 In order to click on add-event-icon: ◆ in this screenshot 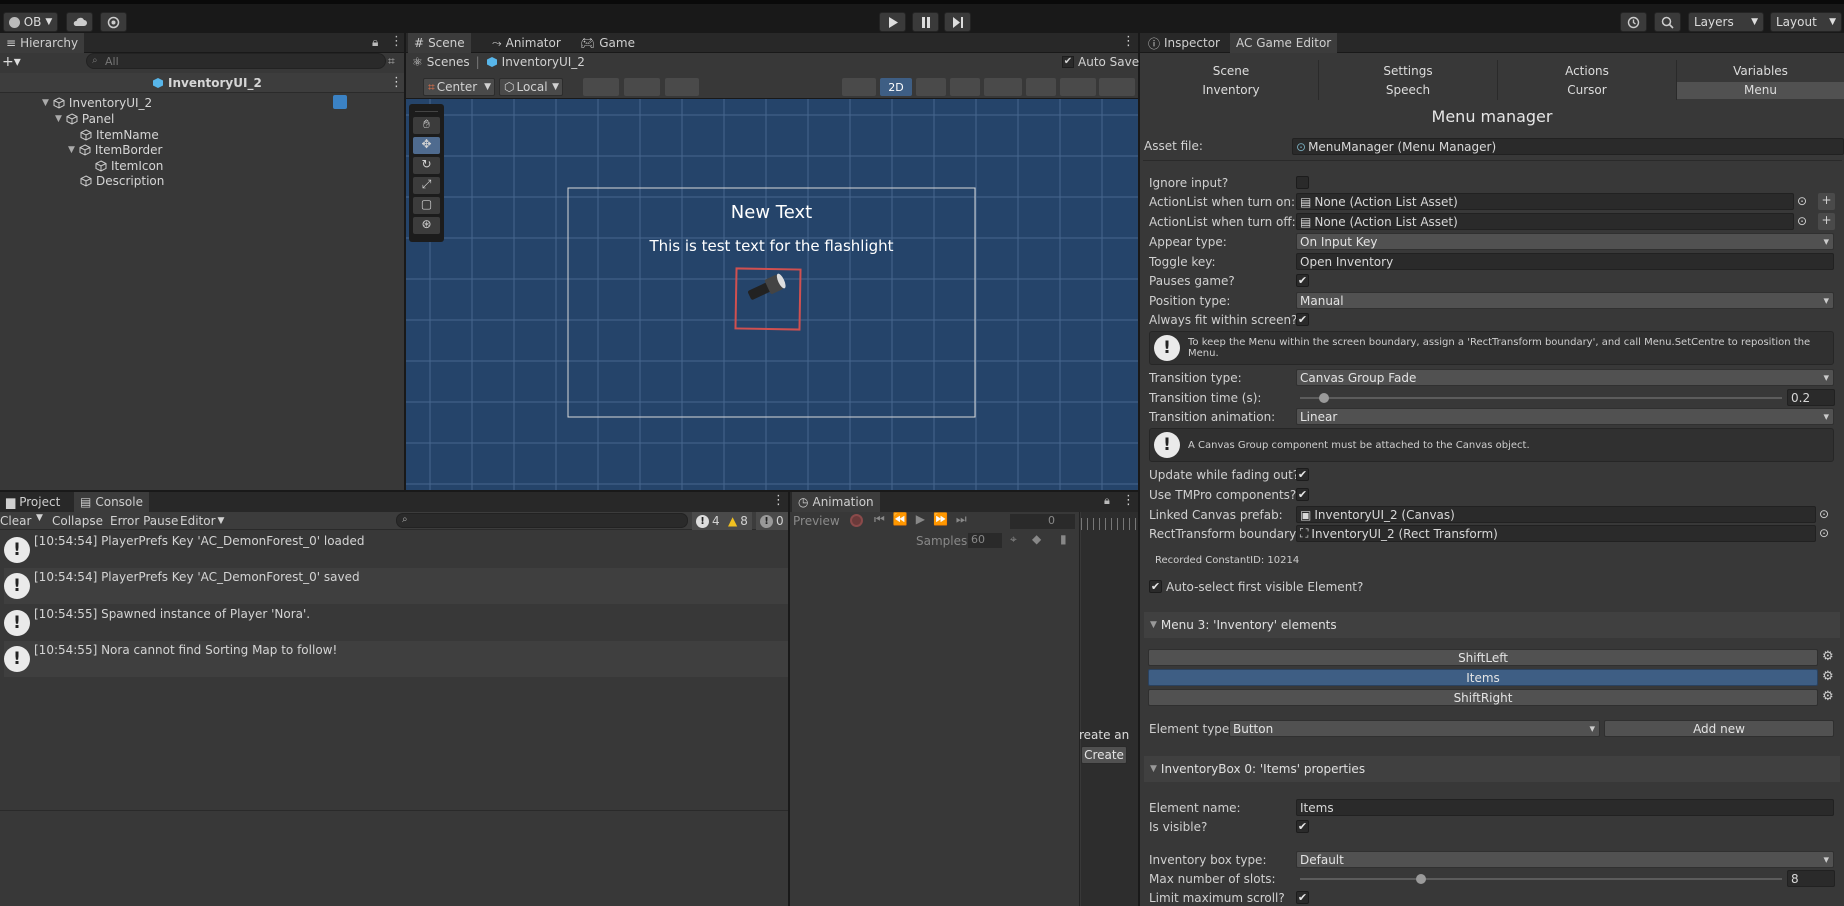, I will do `click(1036, 539)`.